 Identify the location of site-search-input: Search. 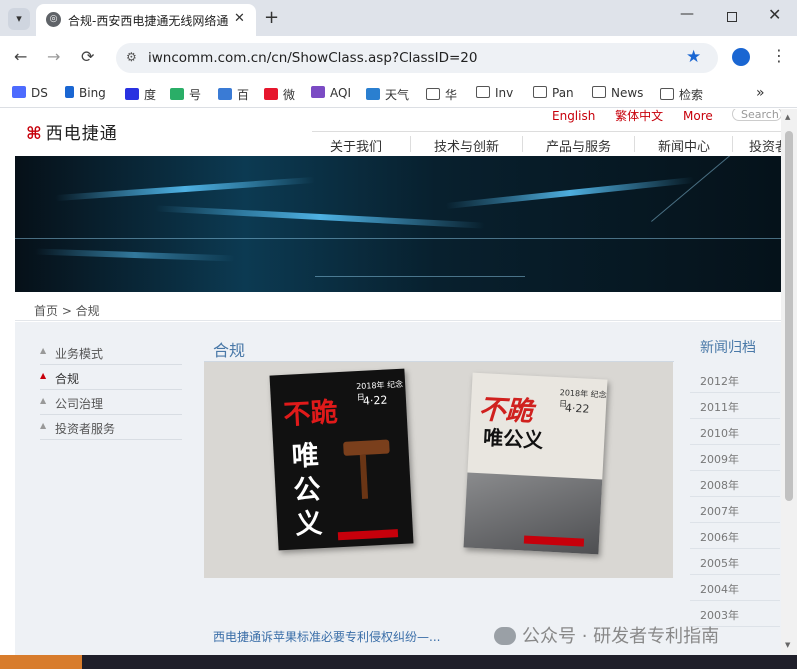
(757, 115).